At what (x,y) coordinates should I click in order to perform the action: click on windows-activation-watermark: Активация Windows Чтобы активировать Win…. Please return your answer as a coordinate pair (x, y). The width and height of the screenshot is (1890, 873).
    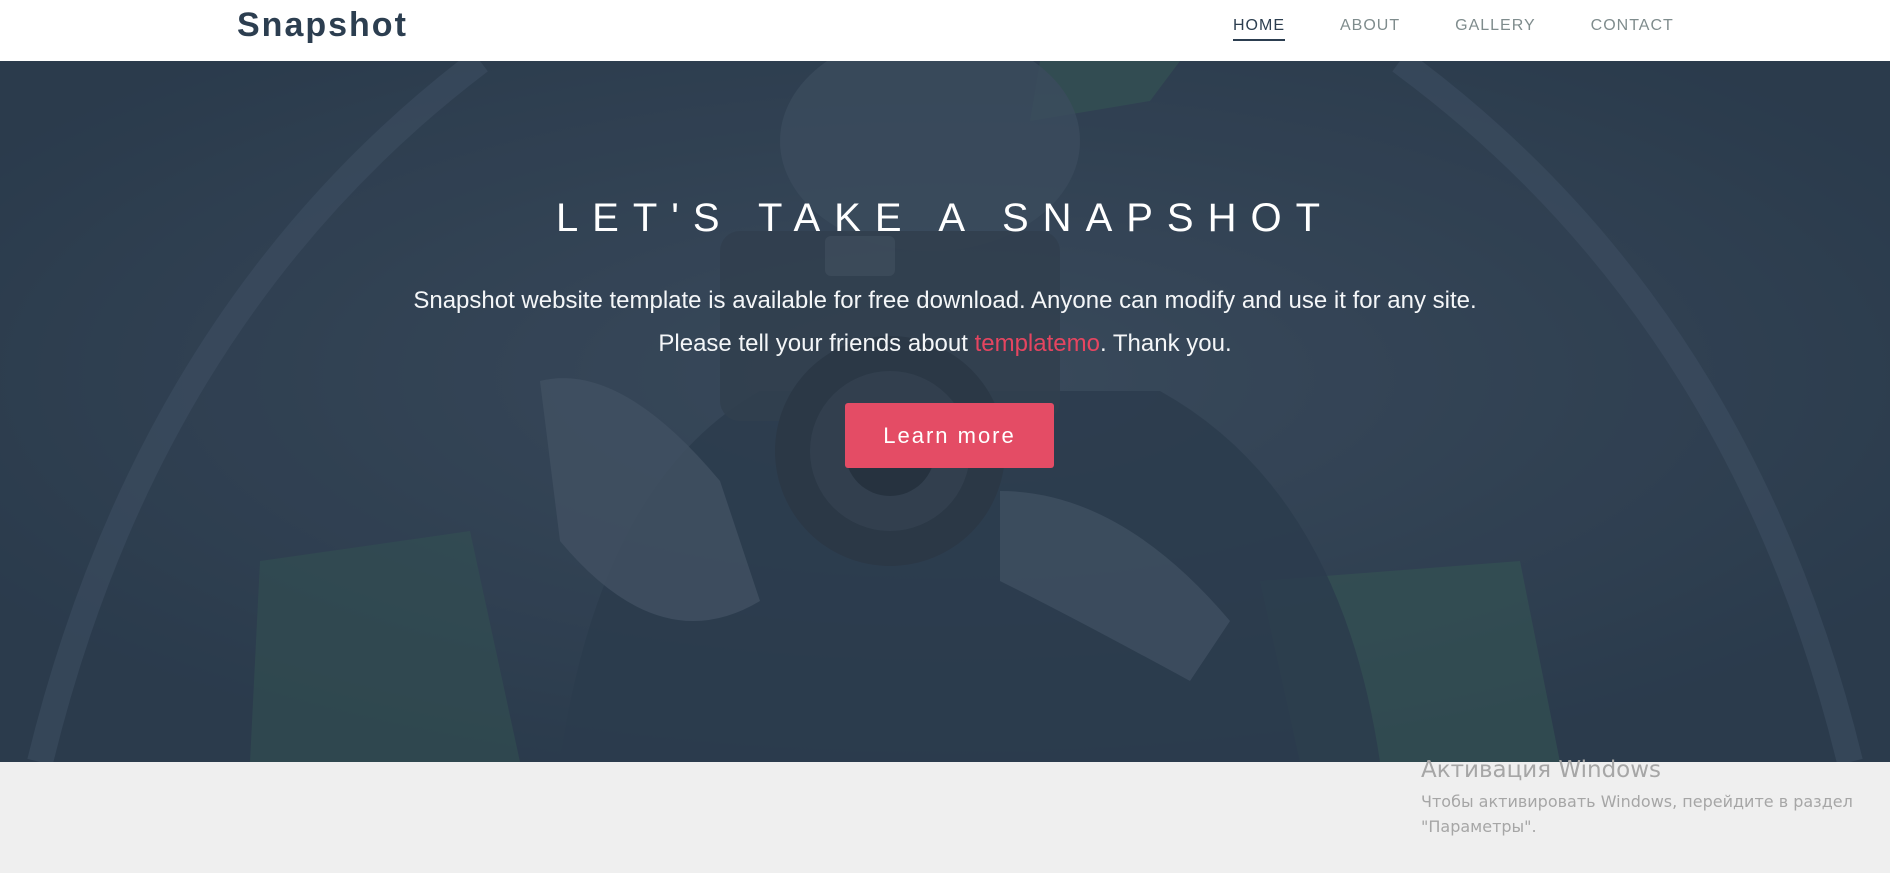
    Looking at the image, I should click on (1651, 798).